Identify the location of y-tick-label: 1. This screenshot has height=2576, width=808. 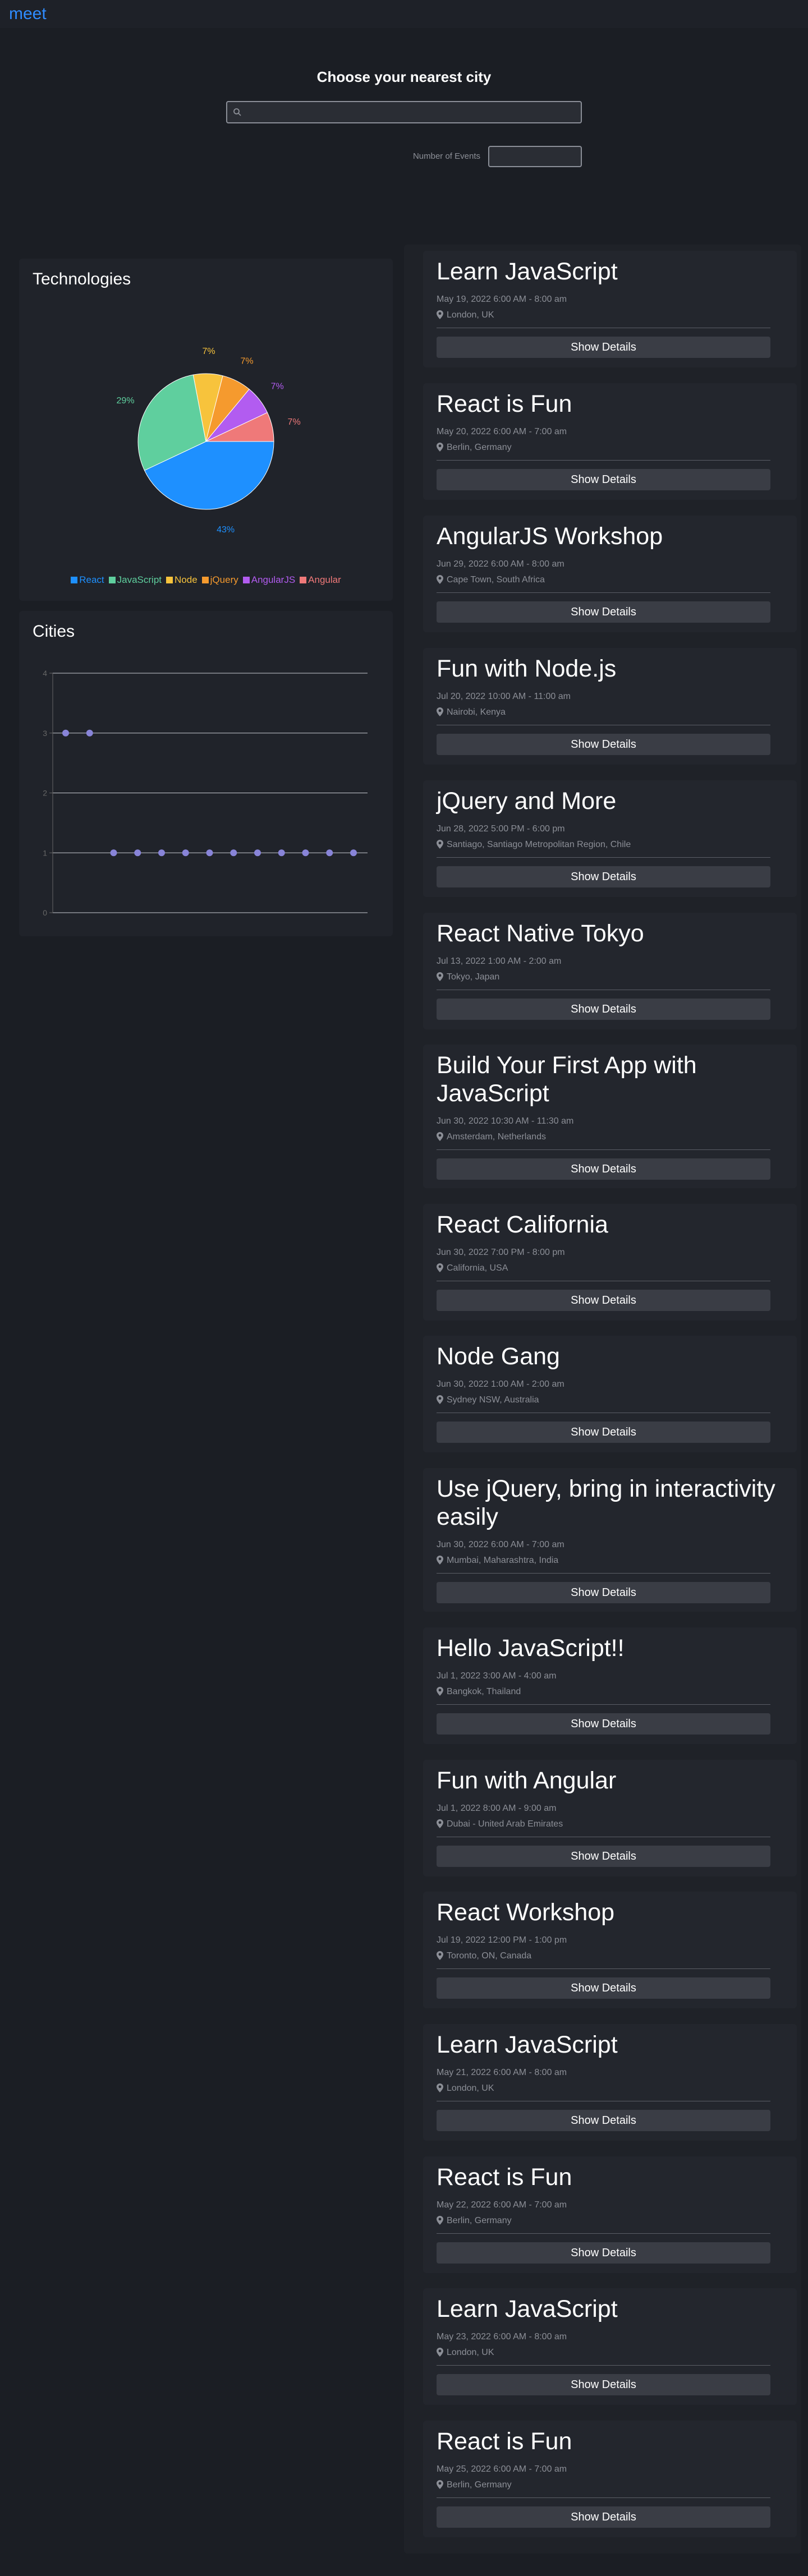
(45, 853).